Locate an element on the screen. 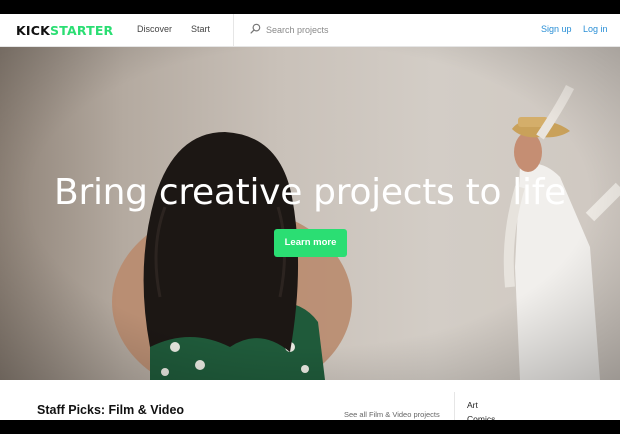  hero-title: Bring creative projects to life is located at coordinates (310, 192).